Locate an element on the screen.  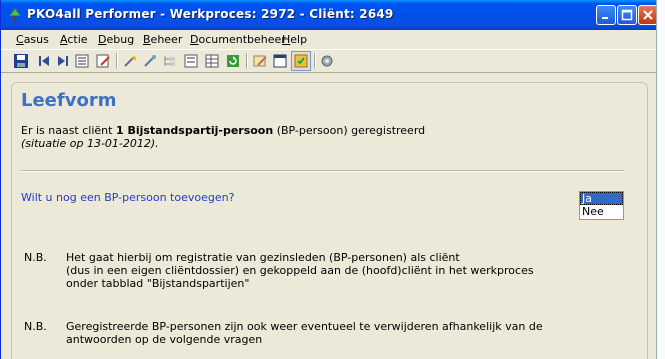
close-icon is located at coordinates (648, 15).